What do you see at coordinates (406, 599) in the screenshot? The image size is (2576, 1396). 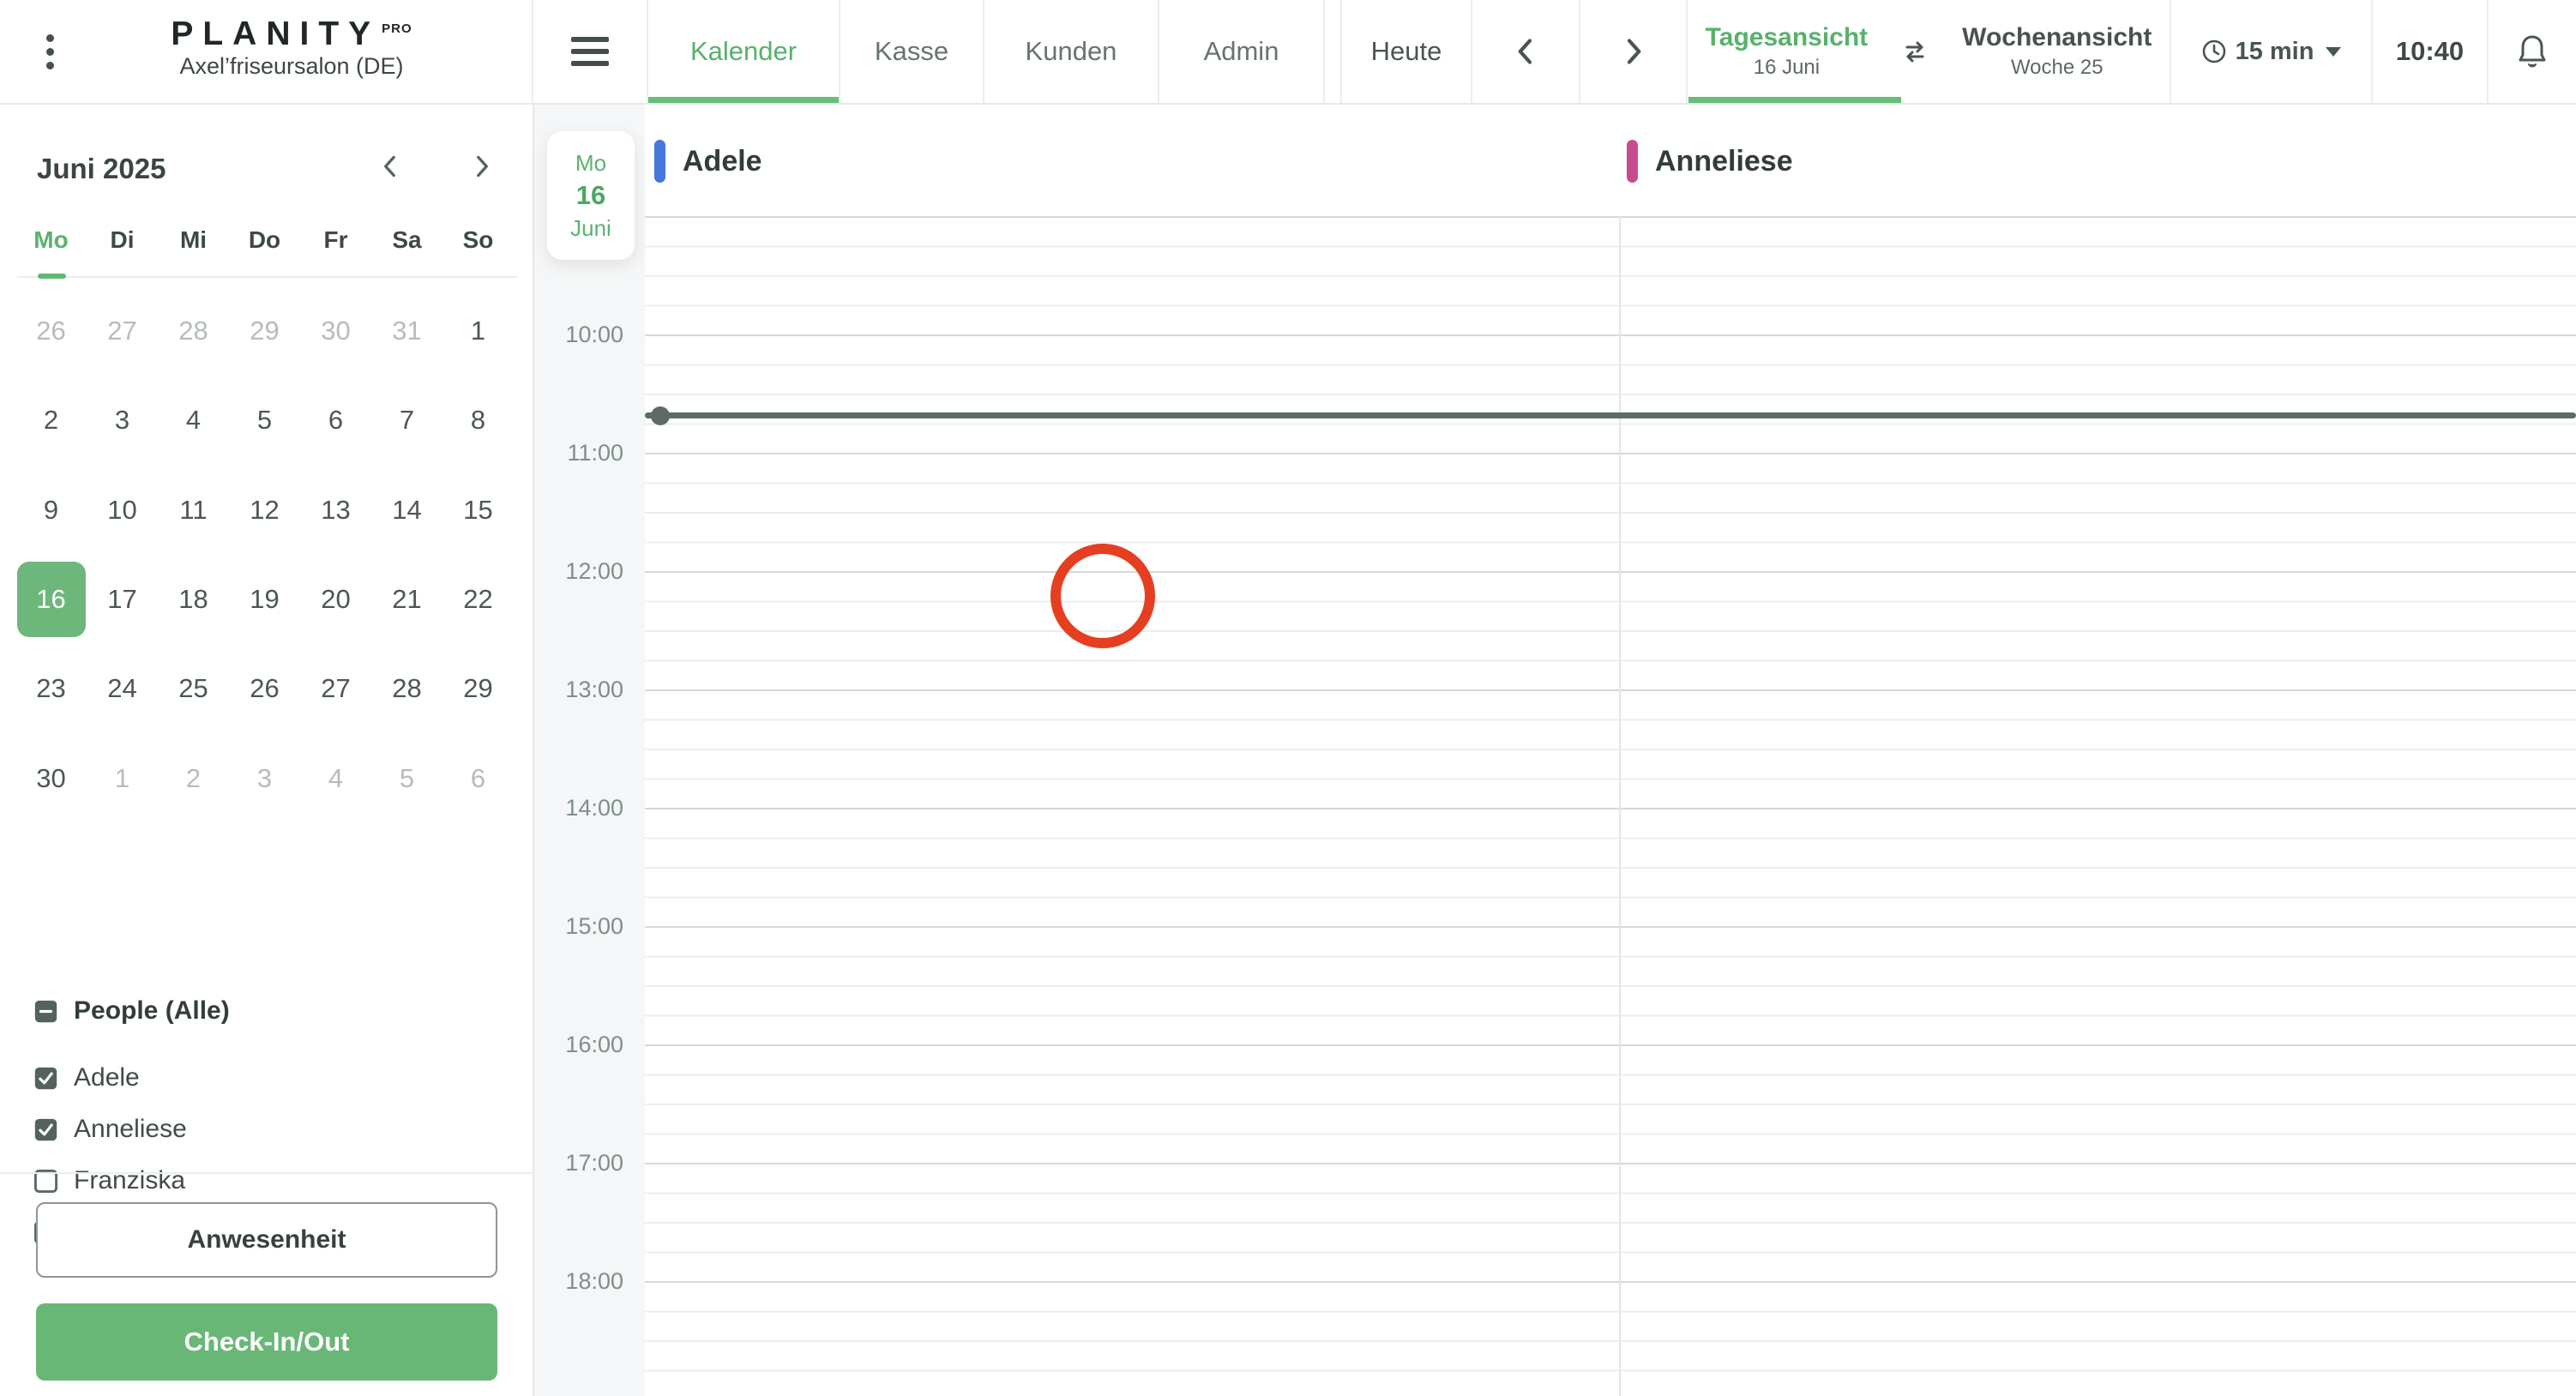 I see `mini-date: 21` at bounding box center [406, 599].